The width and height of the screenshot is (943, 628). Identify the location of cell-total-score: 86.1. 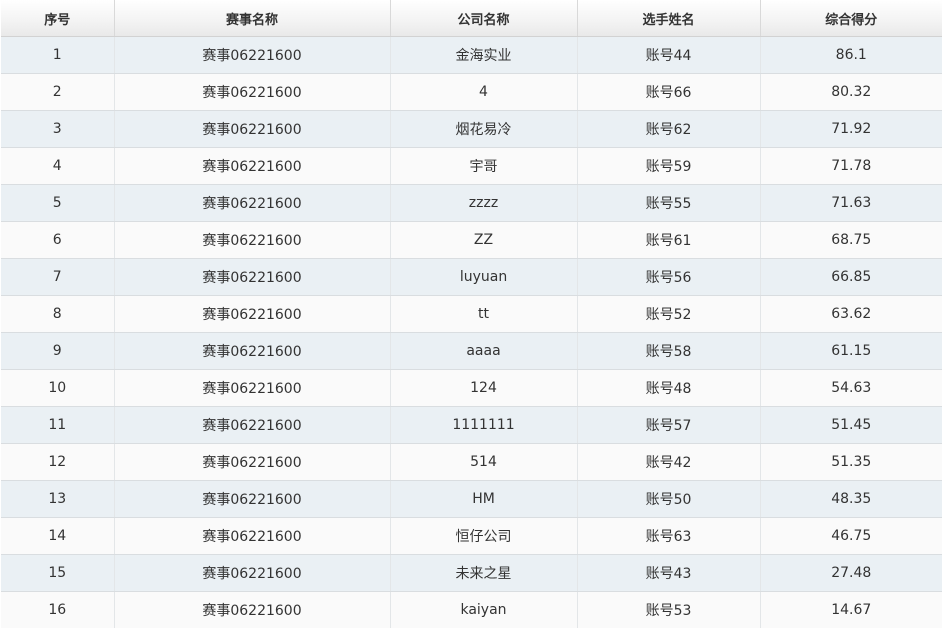
(851, 55).